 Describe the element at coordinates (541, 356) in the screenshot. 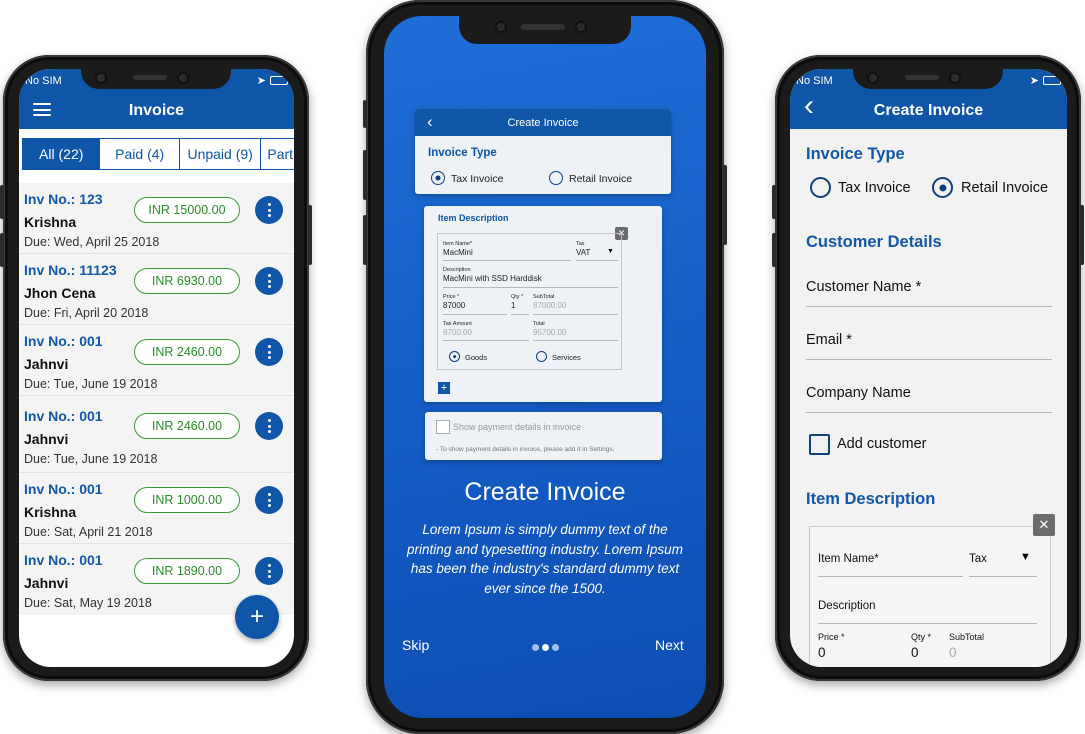

I see `services-radio` at that location.